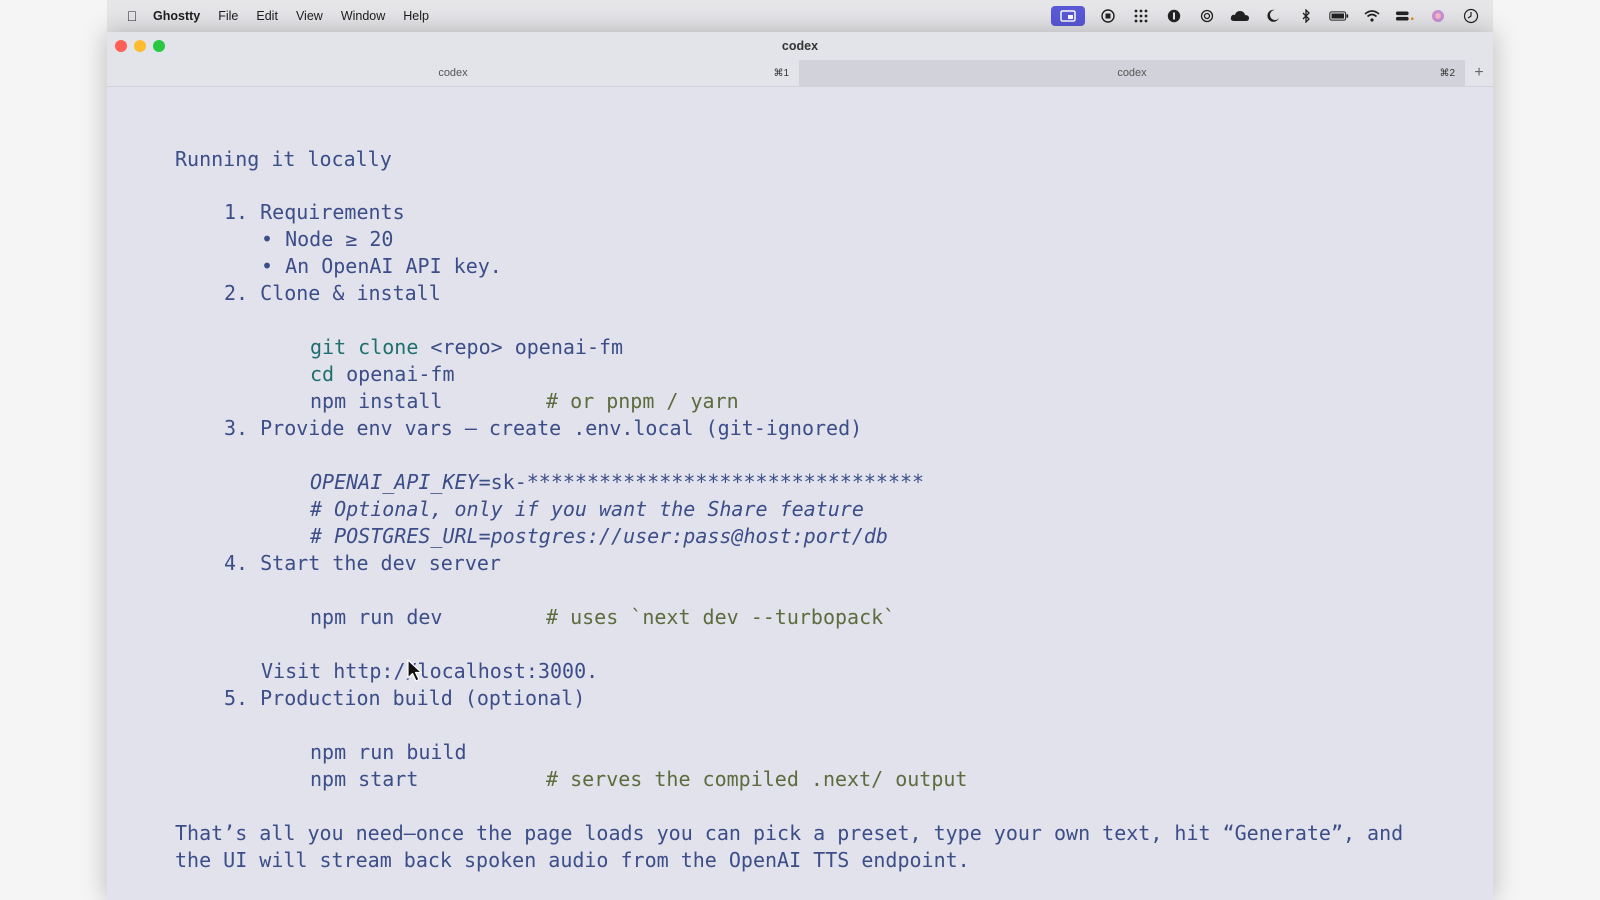 The height and width of the screenshot is (900, 1600). Describe the element at coordinates (364, 347) in the screenshot. I see `code-keyword: git clone` at that location.